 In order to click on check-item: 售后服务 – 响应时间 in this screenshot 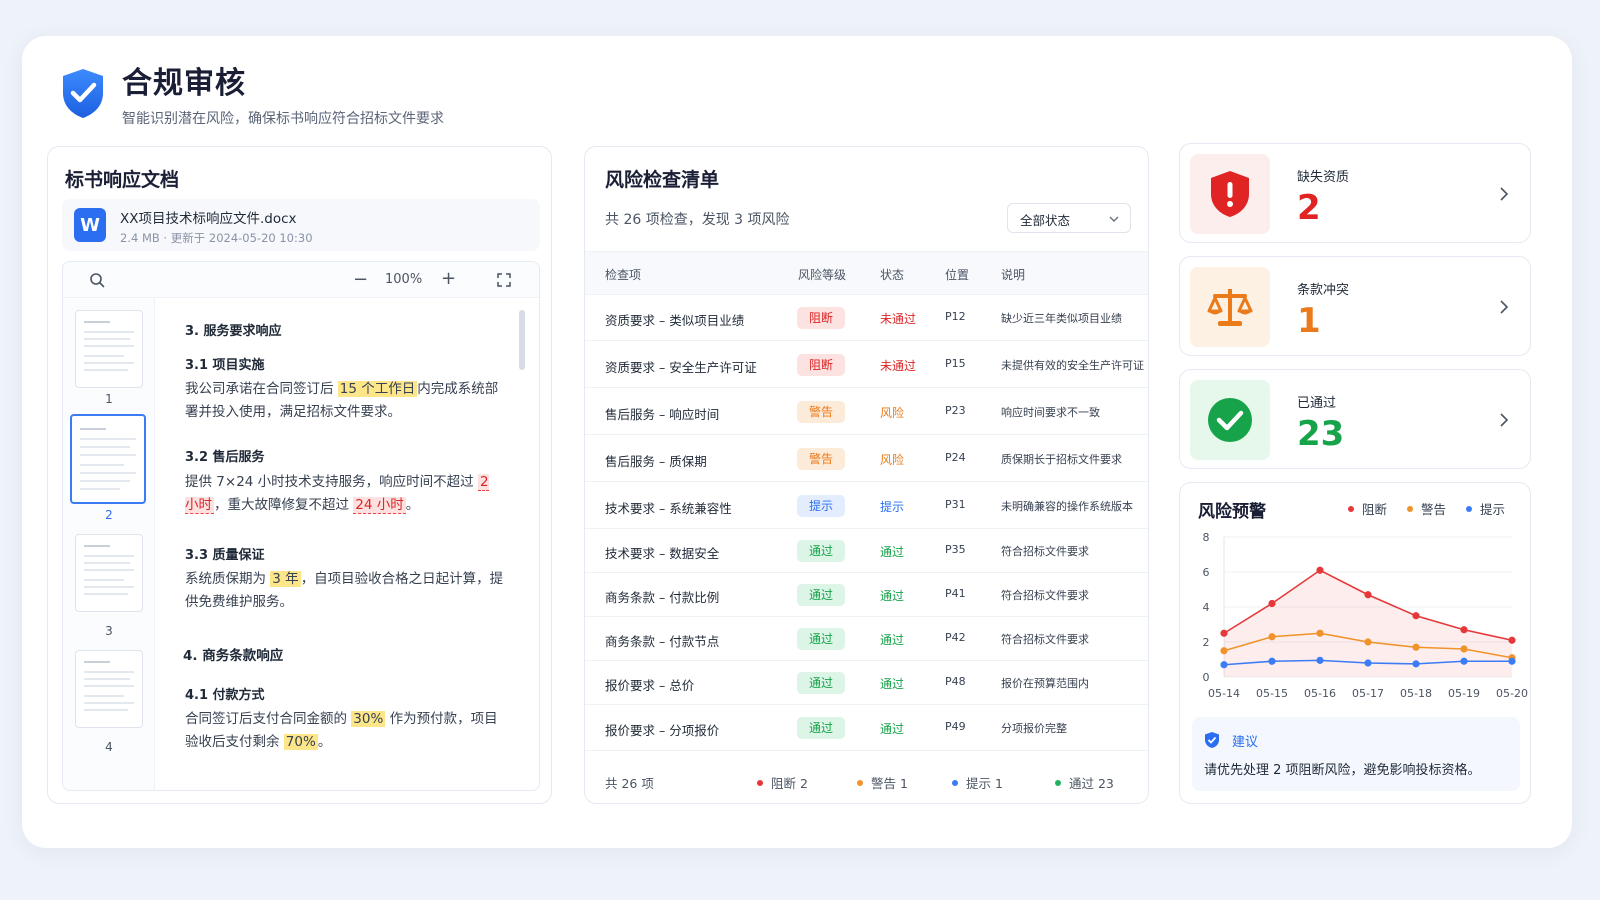, I will do `click(662, 414)`.